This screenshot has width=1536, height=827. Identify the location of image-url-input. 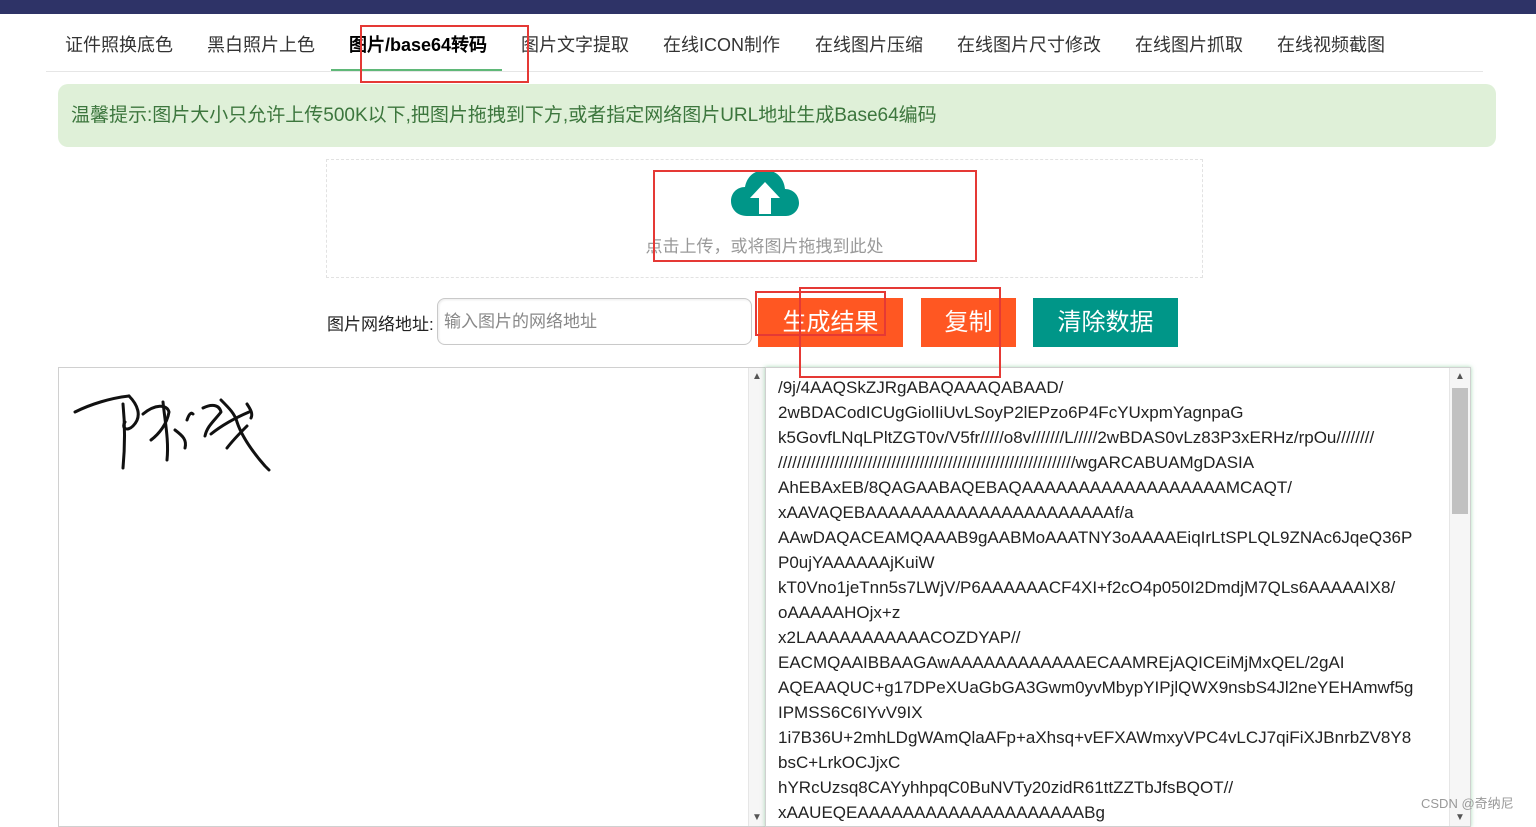
(594, 321).